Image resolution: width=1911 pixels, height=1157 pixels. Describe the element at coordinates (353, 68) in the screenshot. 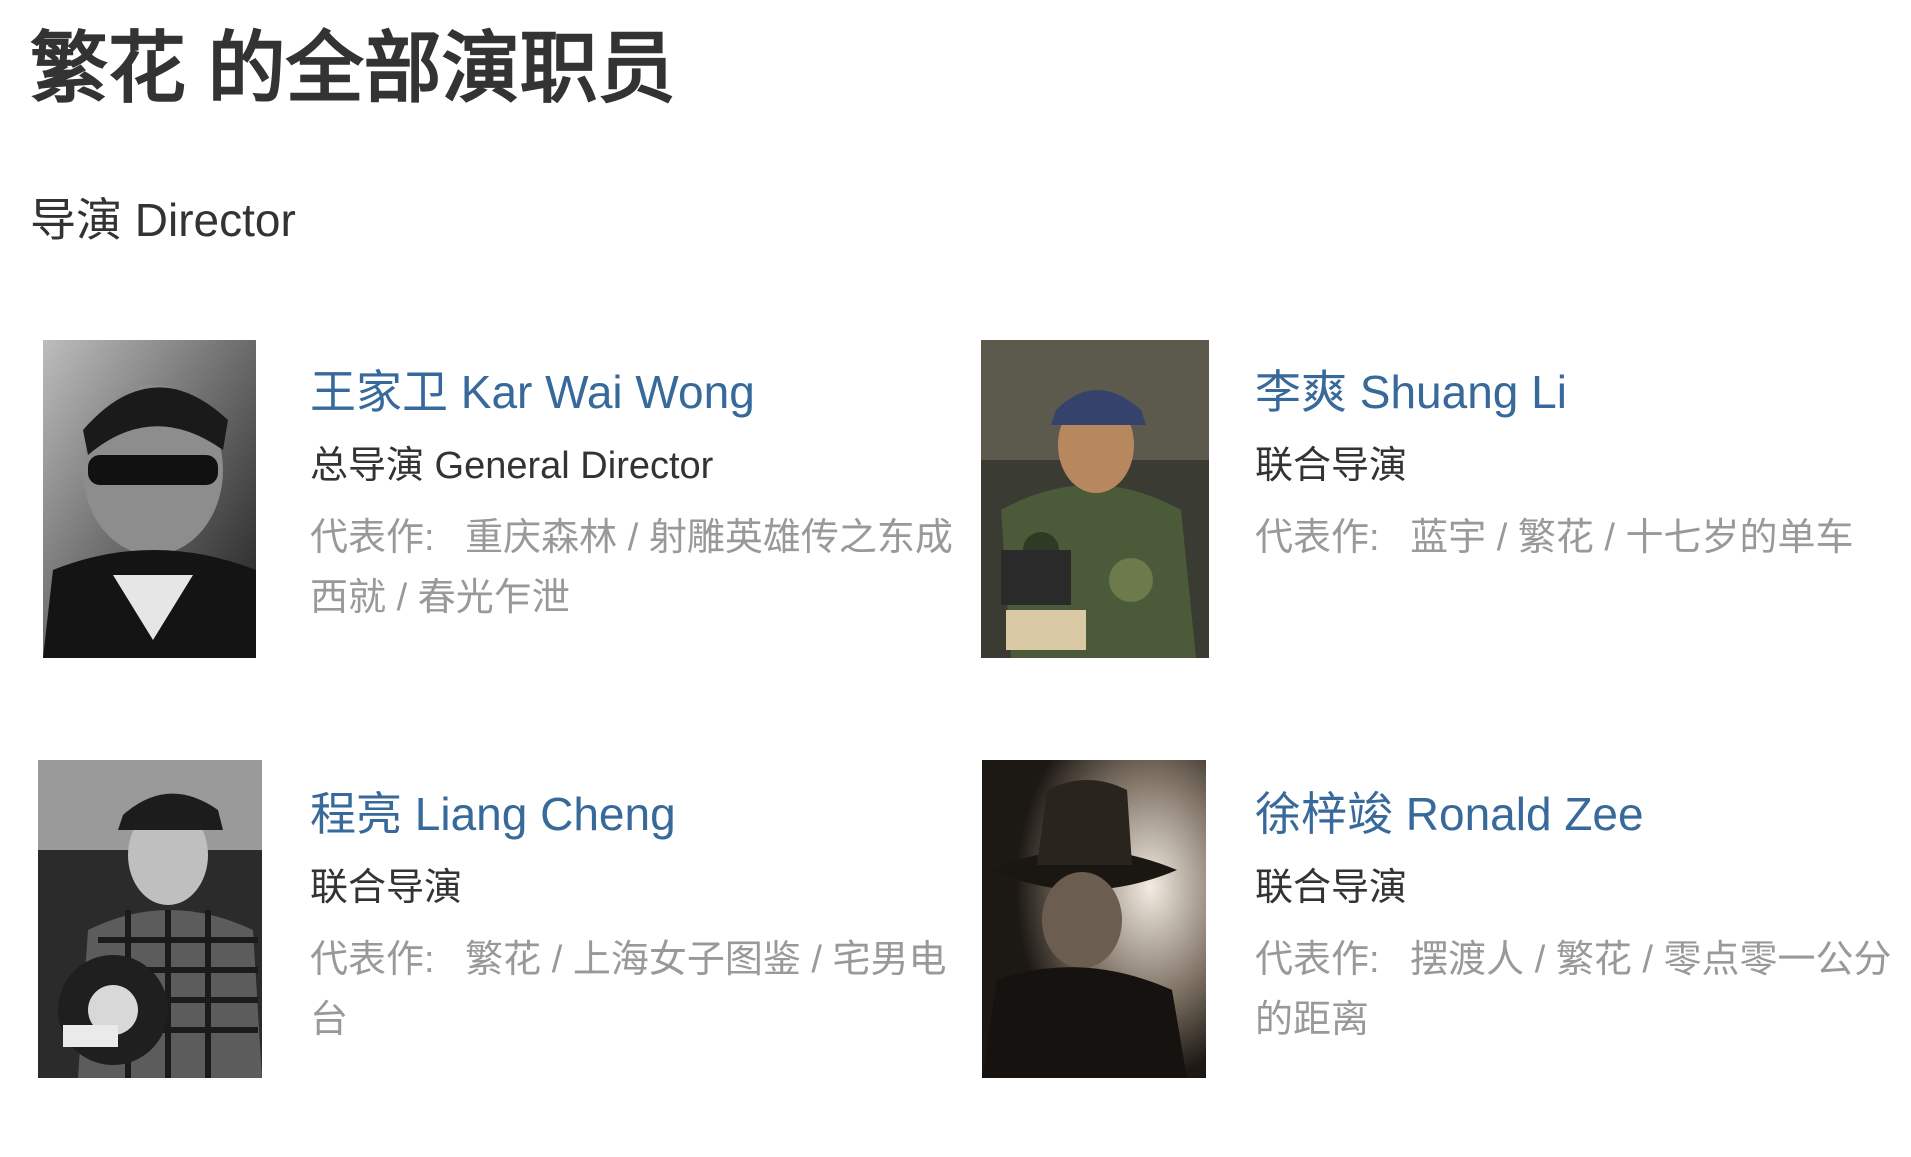

I see `page-title: 繁花 的全部演职员` at that location.